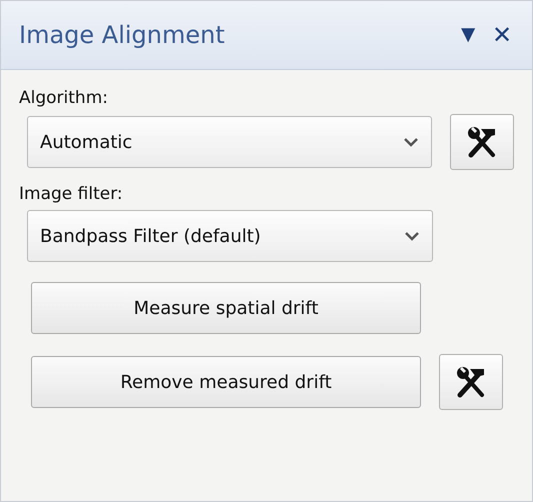 Image resolution: width=533 pixels, height=502 pixels. Describe the element at coordinates (229, 142) in the screenshot. I see `dropdown: Automatic` at that location.